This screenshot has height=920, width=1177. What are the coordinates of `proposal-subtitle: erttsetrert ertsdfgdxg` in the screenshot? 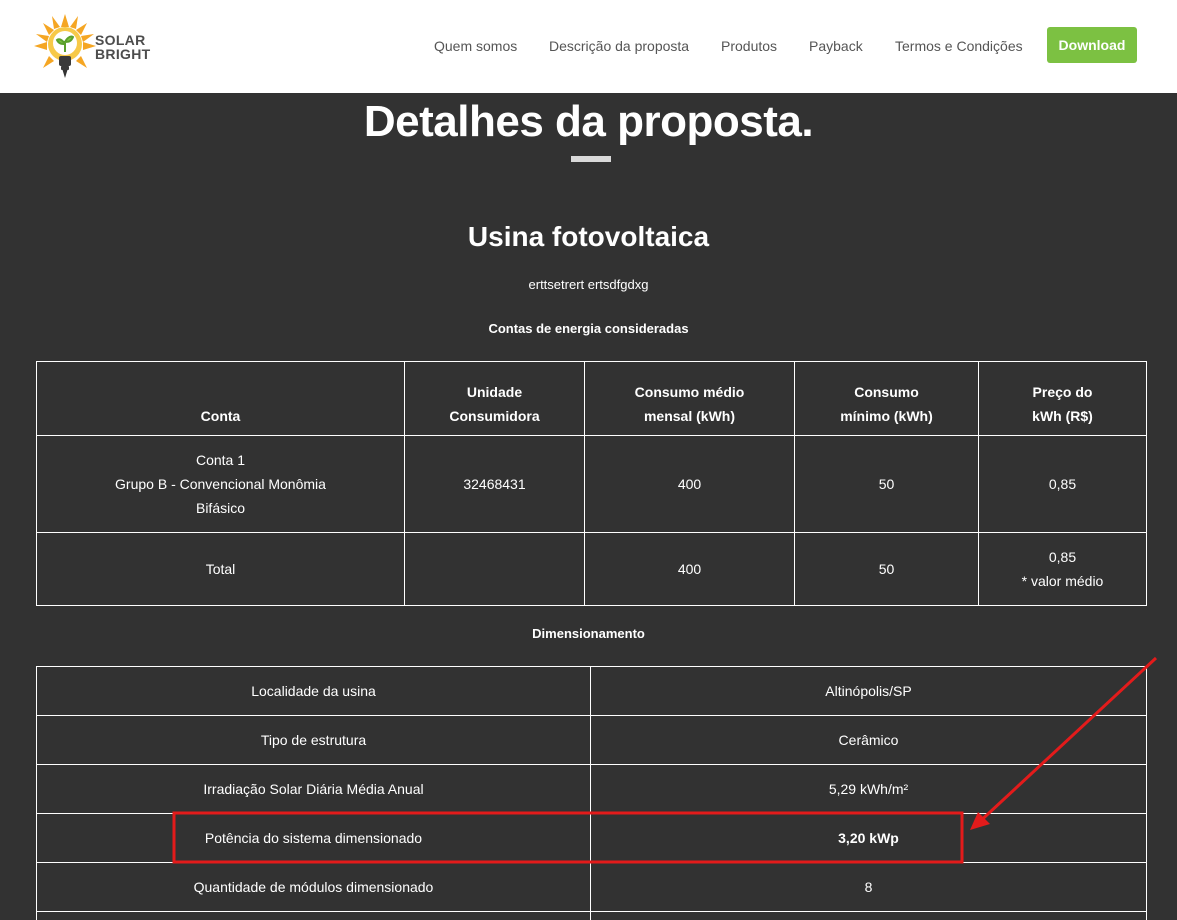 It's located at (588, 284).